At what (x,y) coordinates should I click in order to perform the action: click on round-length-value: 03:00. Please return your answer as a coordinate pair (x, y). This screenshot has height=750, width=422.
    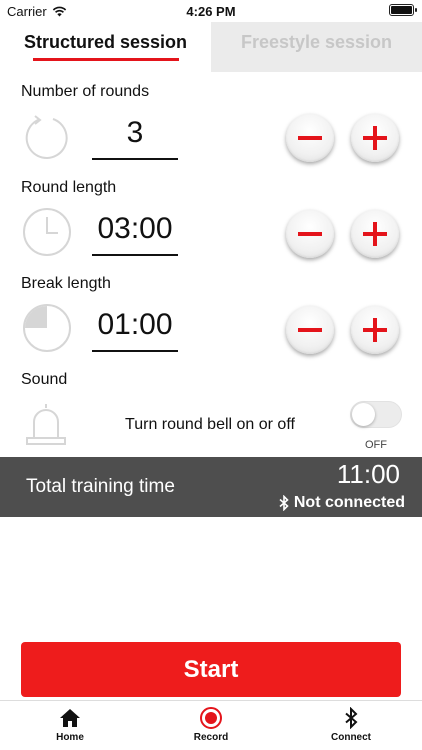
    Looking at the image, I should click on (135, 231).